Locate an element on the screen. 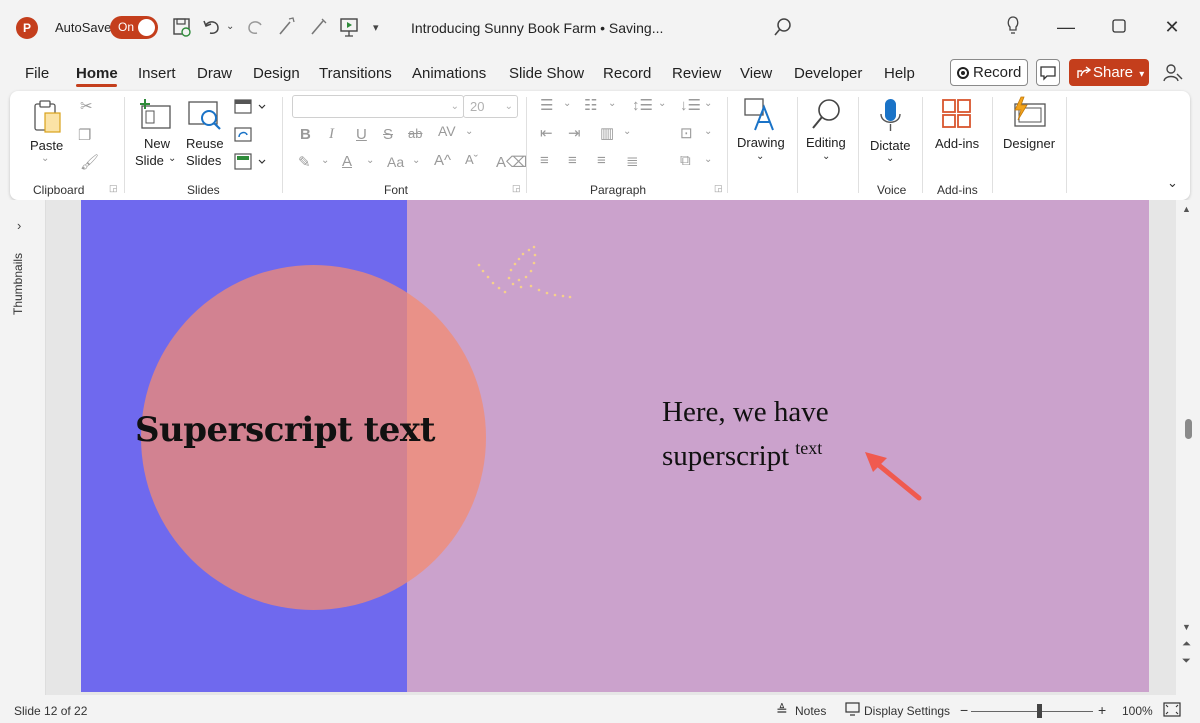 This screenshot has width=1200, height=723. editing-label: Editing is located at coordinates (826, 142).